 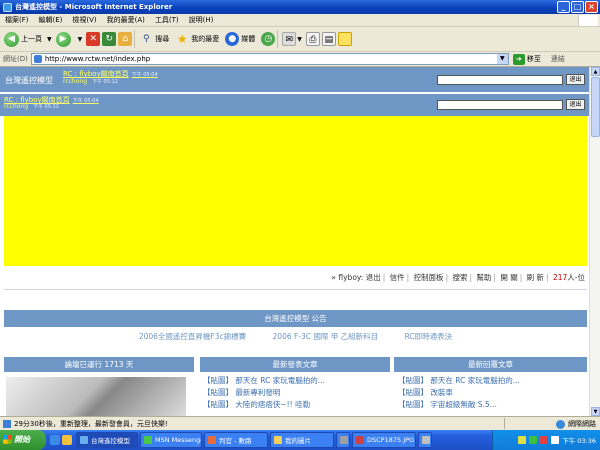 I want to click on status-divider, so click(x=504, y=423).